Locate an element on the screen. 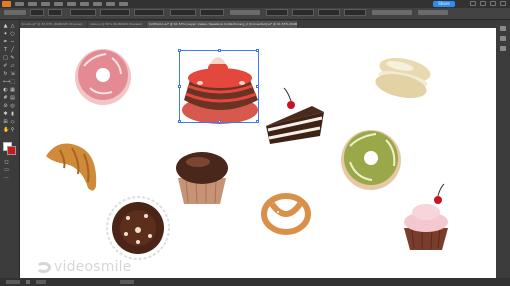 This screenshot has width=510, height=286. menu-item-edit is located at coordinates (32, 4).